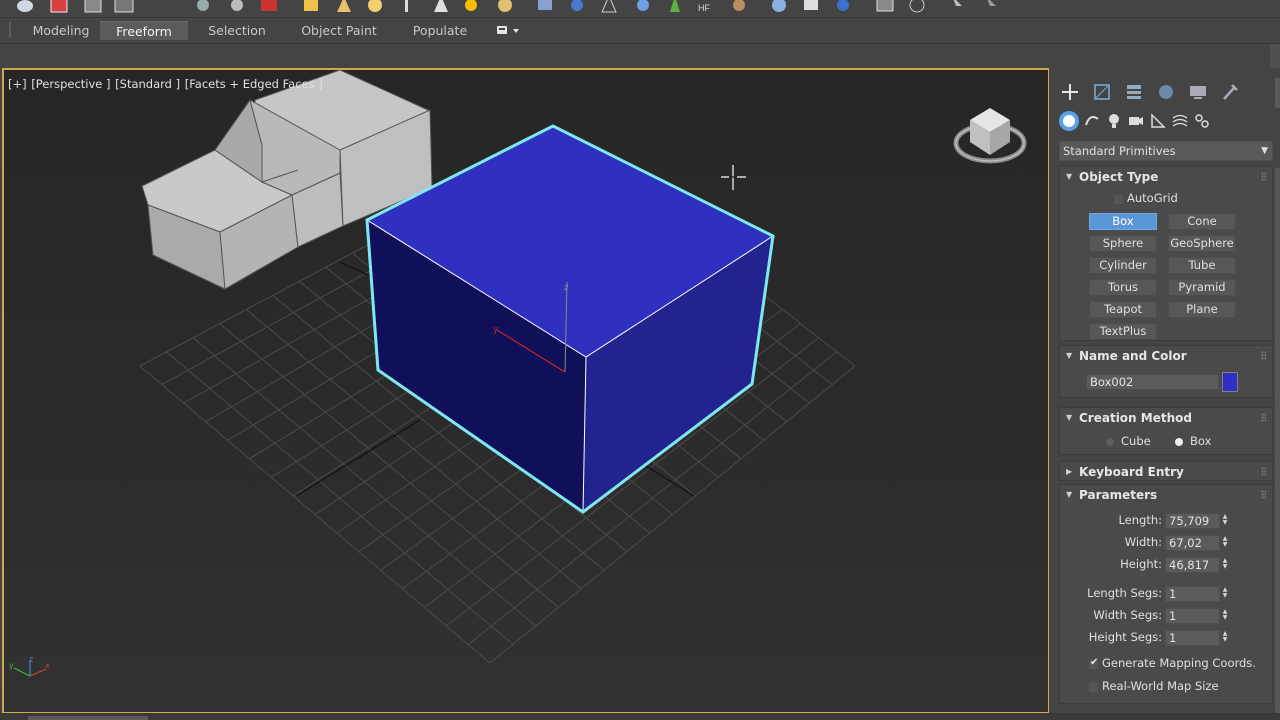 The height and width of the screenshot is (720, 1280). I want to click on height-segs-spinner: ▲ ▼, so click(1225, 638).